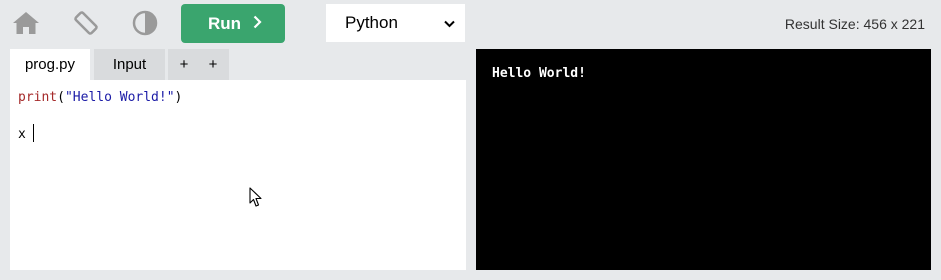 This screenshot has width=941, height=280. Describe the element at coordinates (371, 22) in the screenshot. I see `language-select-value: Python` at that location.